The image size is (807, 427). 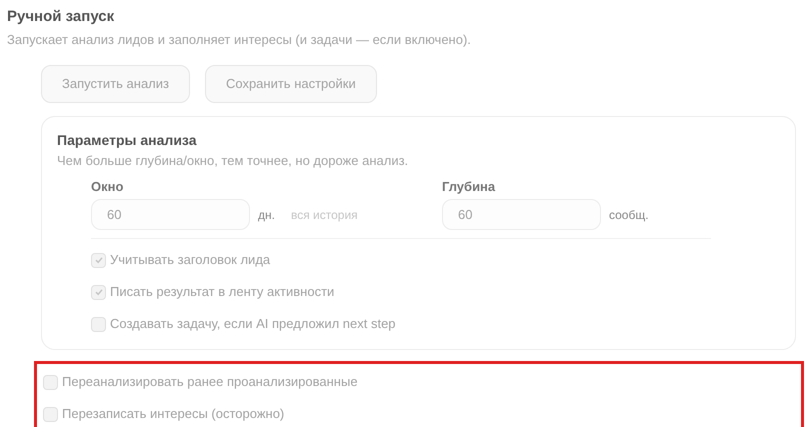 What do you see at coordinates (233, 161) in the screenshot?
I see `card-description: Чем больше глубина/окно, тем точнее, но дороже анализ.` at bounding box center [233, 161].